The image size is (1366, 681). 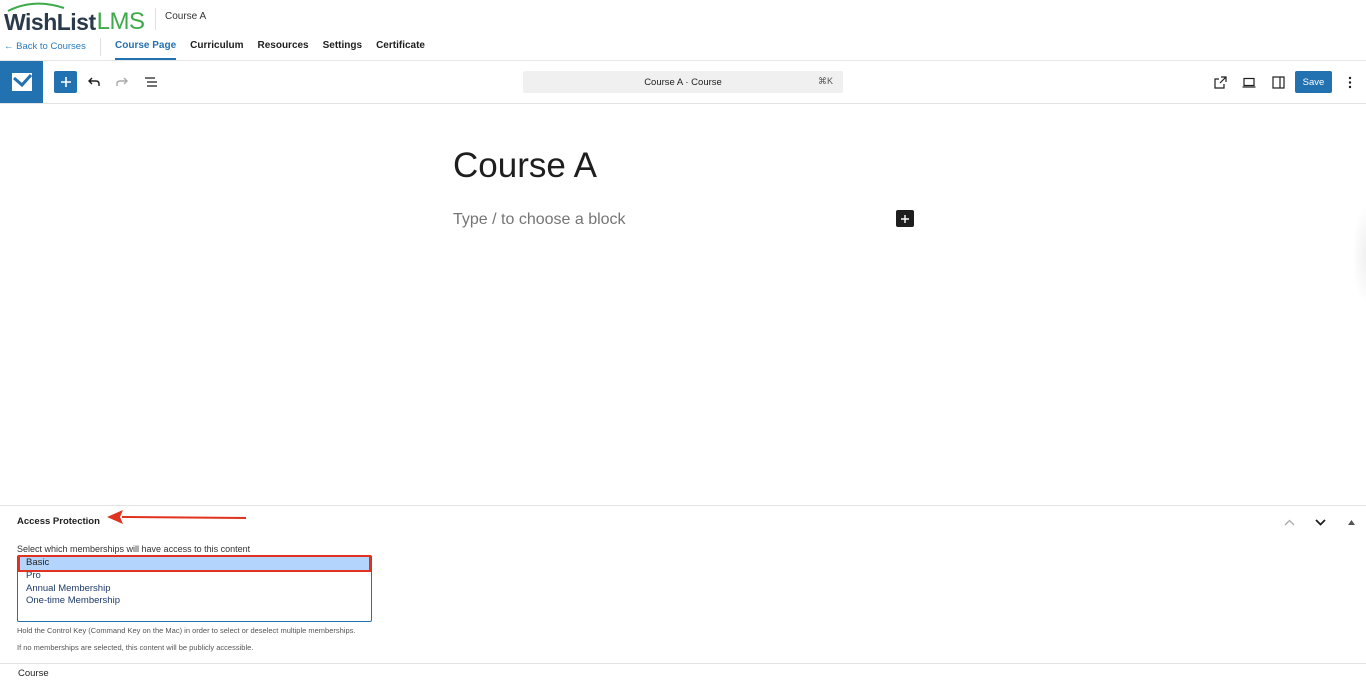 I want to click on preview-device-button, so click(x=1249, y=82).